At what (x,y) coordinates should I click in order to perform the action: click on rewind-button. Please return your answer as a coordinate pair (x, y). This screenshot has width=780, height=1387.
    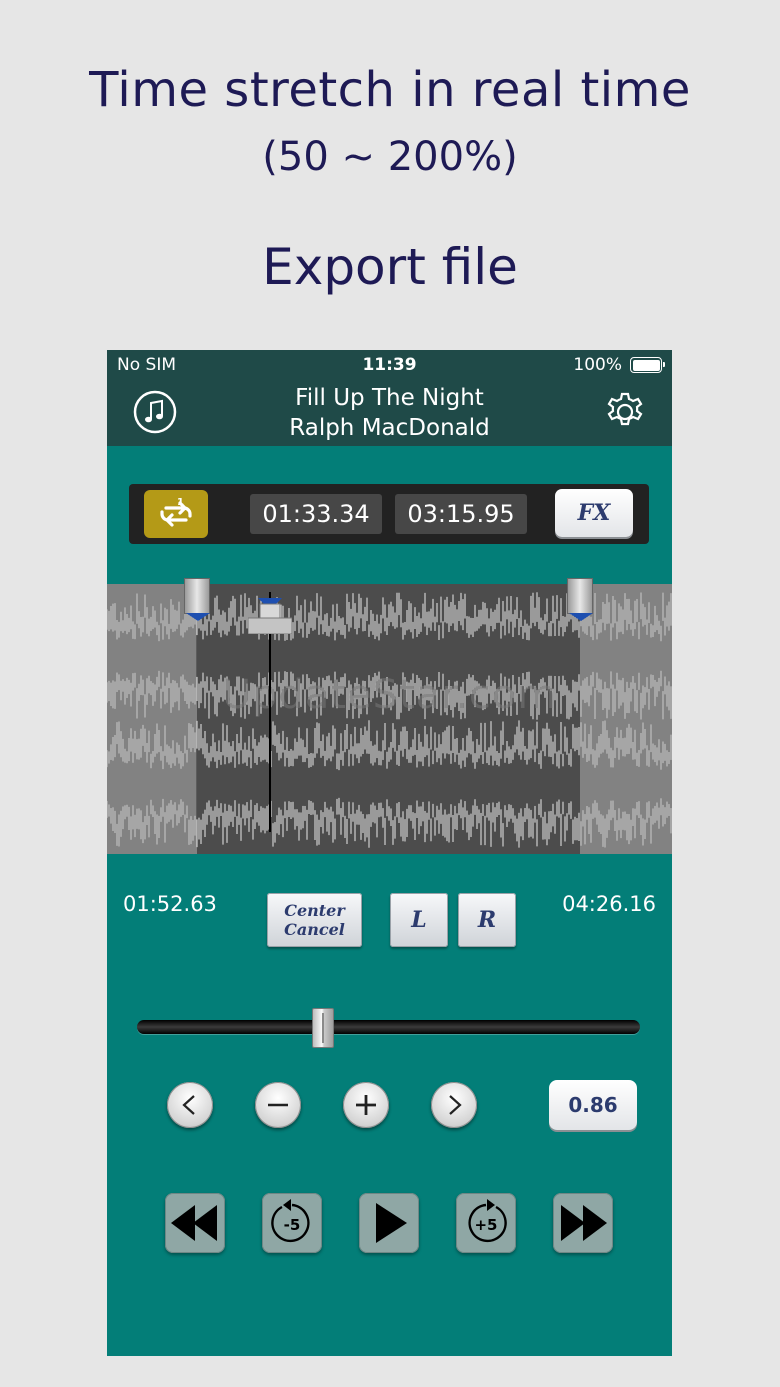
    Looking at the image, I should click on (195, 1223).